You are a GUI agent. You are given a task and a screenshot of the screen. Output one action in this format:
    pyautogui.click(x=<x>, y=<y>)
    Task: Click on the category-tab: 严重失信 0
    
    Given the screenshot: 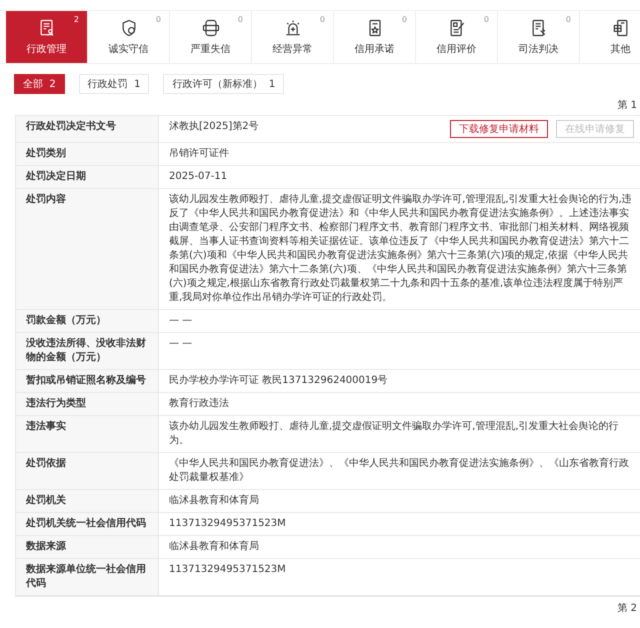 What is the action you would take?
    pyautogui.click(x=211, y=37)
    